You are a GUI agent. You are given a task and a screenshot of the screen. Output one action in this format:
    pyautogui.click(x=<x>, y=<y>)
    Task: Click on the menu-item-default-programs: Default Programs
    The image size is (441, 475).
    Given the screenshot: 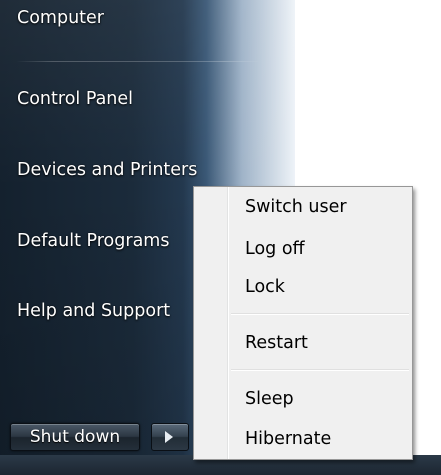 What is the action you would take?
    pyautogui.click(x=93, y=241)
    